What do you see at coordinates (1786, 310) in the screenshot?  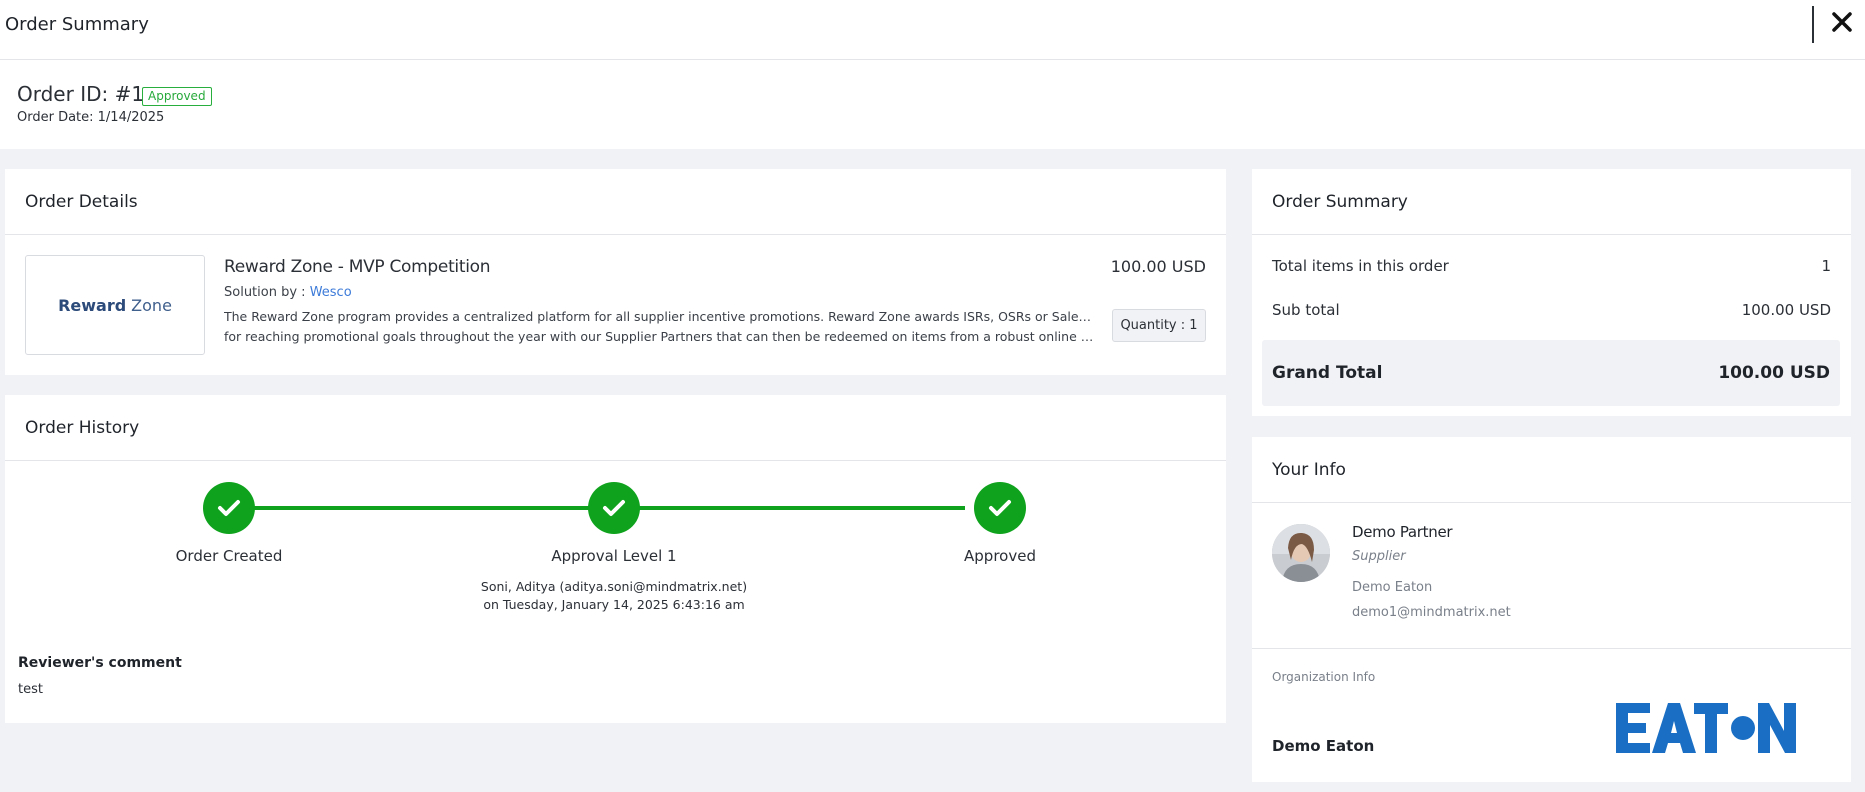 I see `subtotal-value: 100.00 USD` at bounding box center [1786, 310].